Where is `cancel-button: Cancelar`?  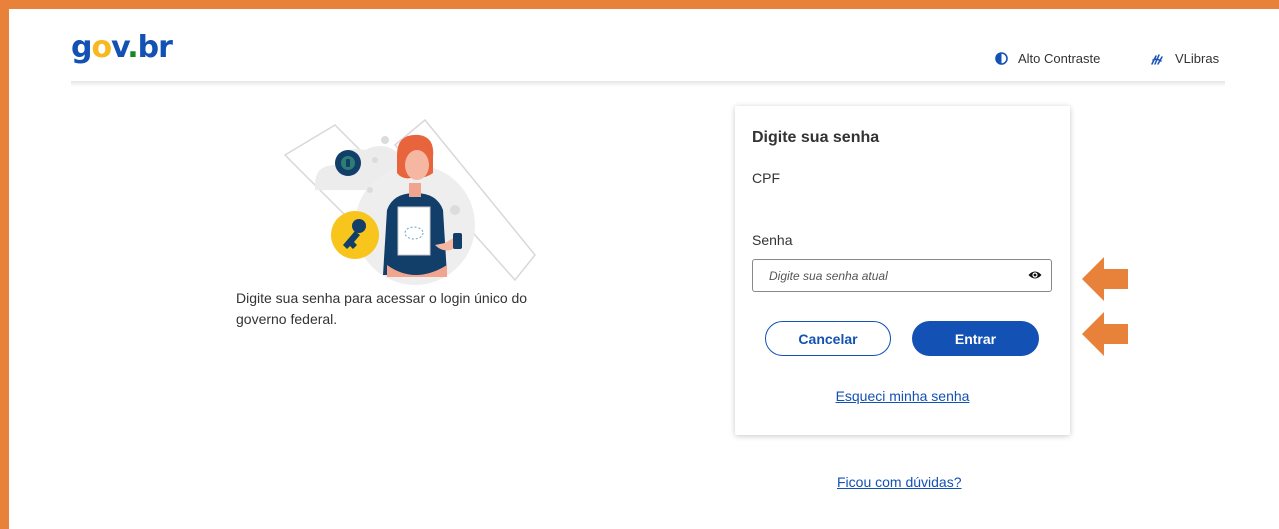 cancel-button: Cancelar is located at coordinates (828, 338).